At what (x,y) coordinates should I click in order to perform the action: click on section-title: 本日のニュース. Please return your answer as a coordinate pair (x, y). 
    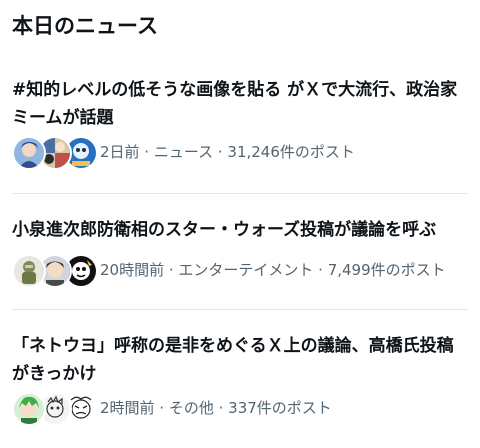
    Looking at the image, I should click on (85, 26).